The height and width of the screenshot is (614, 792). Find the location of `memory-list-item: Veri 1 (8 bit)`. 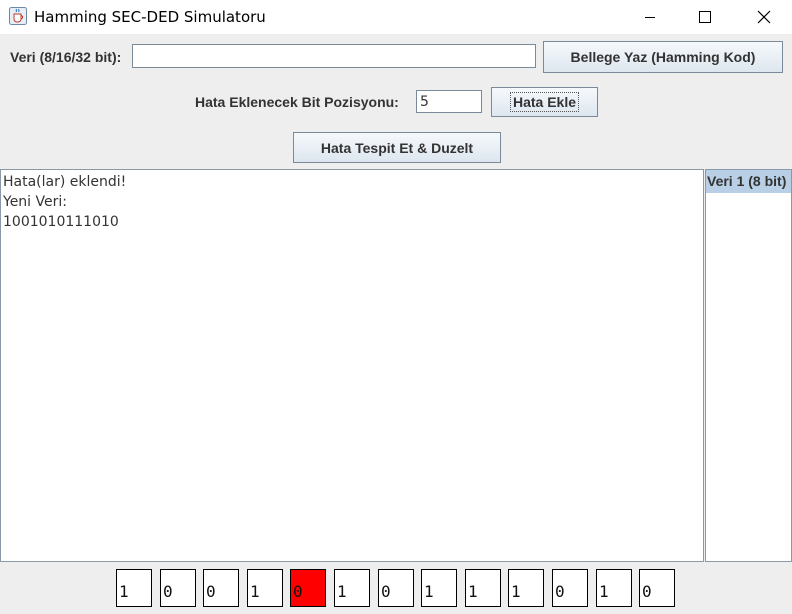

memory-list-item: Veri 1 (8 bit) is located at coordinates (748, 181).